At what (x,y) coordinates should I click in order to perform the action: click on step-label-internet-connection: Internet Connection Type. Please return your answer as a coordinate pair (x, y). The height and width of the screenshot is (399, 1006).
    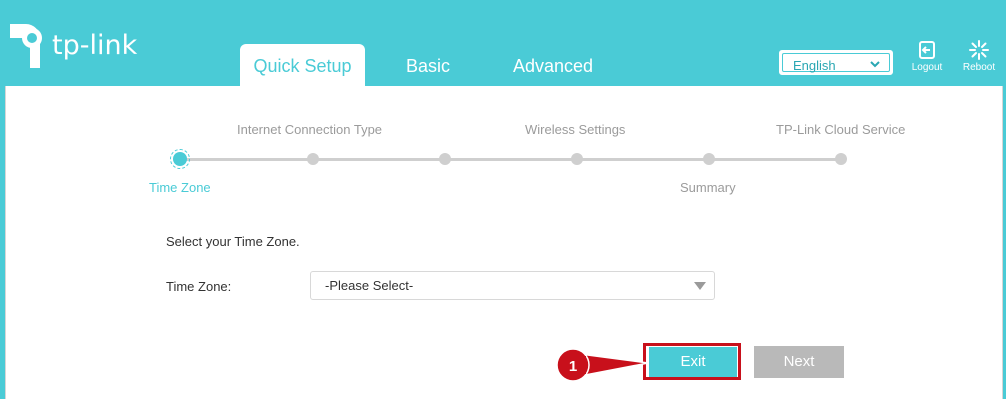
    Looking at the image, I should click on (310, 129).